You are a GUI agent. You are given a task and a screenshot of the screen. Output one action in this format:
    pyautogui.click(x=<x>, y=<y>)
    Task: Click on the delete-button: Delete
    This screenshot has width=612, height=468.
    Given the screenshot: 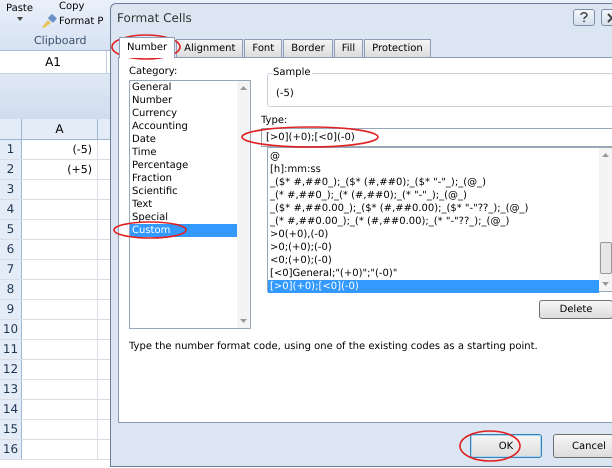 What is the action you would take?
    pyautogui.click(x=575, y=309)
    